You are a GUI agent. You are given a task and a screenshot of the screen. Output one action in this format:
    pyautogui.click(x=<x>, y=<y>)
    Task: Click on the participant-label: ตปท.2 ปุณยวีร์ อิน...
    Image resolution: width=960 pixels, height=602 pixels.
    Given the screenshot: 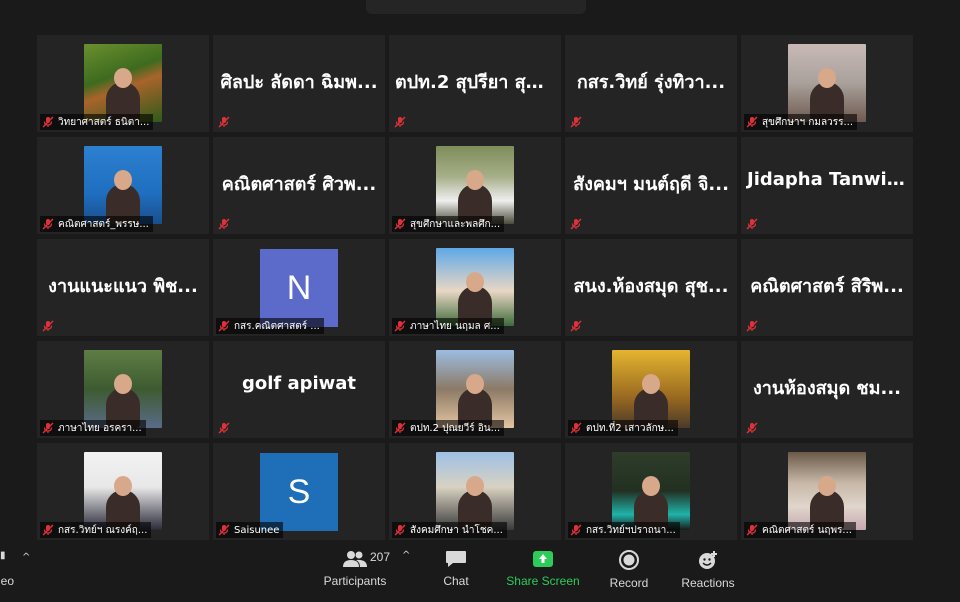 What is the action you would take?
    pyautogui.click(x=448, y=428)
    